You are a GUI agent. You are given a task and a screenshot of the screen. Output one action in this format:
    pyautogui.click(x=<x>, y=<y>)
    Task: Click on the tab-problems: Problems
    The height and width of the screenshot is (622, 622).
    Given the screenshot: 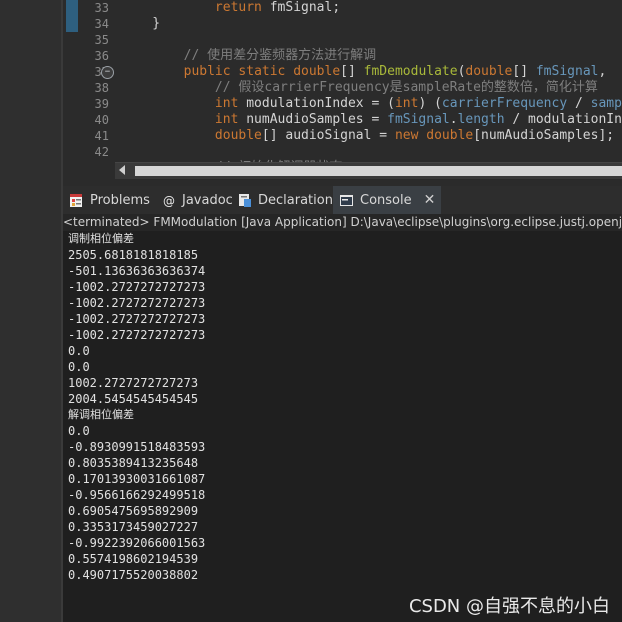 What is the action you would take?
    pyautogui.click(x=109, y=200)
    